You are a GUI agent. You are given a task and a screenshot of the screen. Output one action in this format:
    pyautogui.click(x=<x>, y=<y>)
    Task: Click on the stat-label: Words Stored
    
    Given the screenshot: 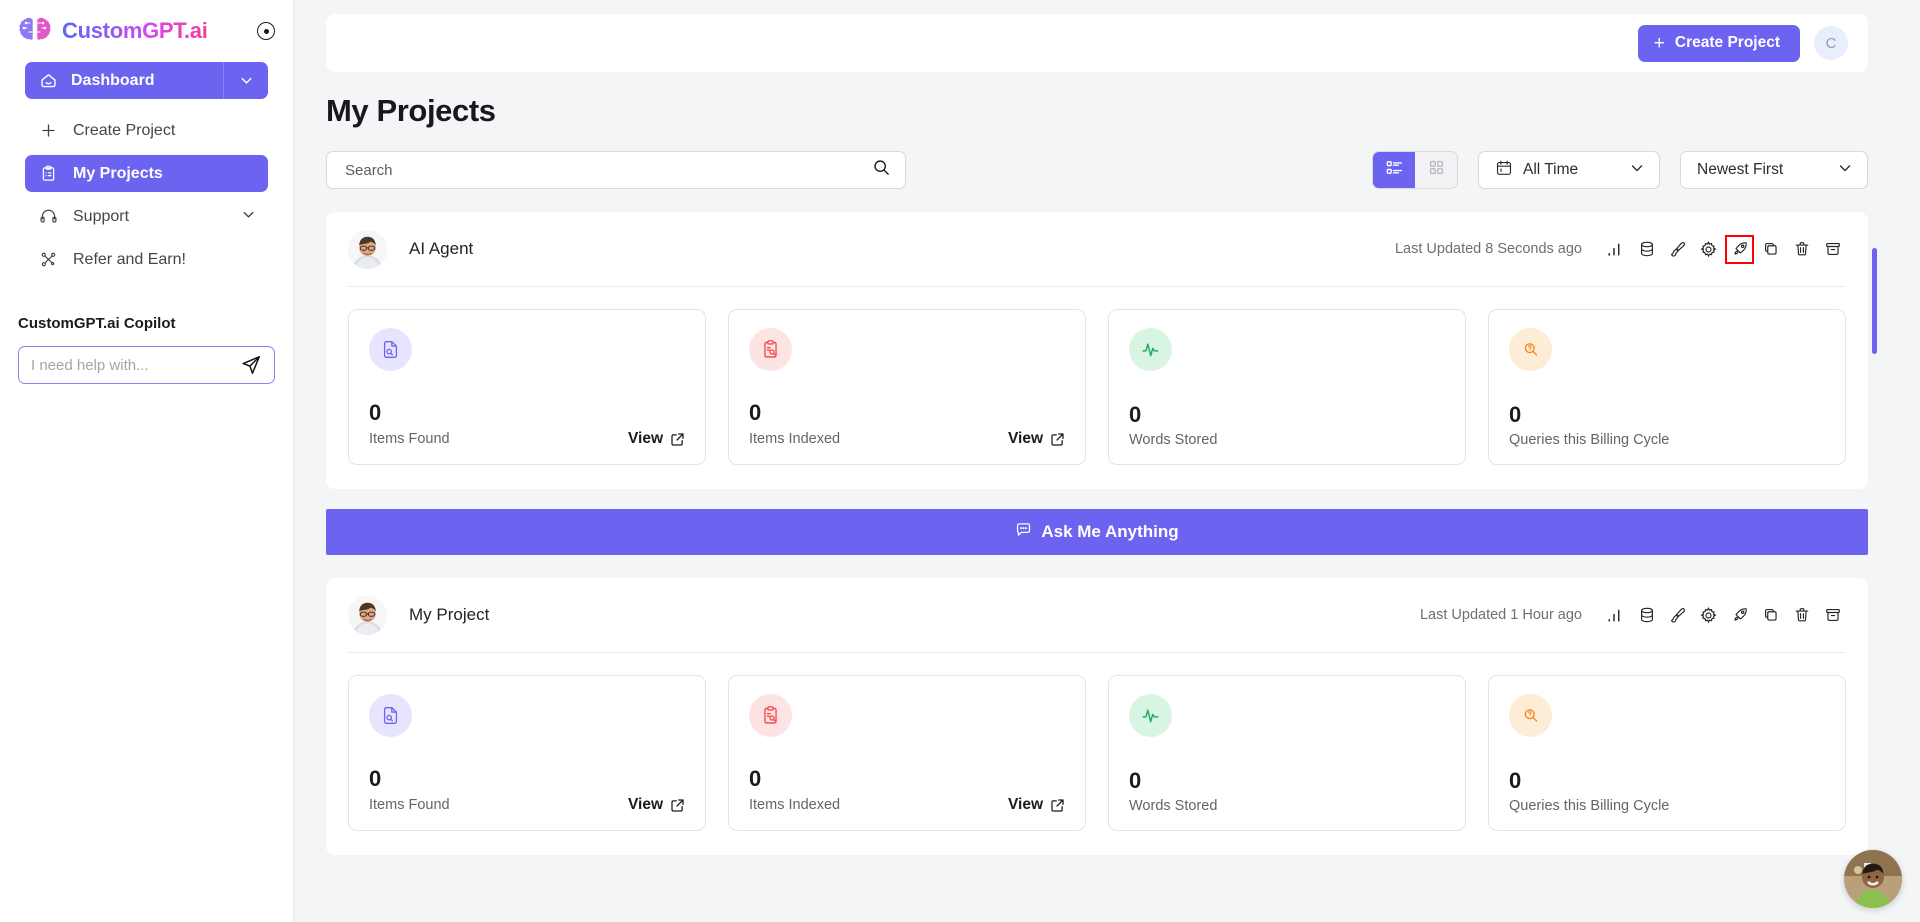 What is the action you would take?
    pyautogui.click(x=1173, y=806)
    